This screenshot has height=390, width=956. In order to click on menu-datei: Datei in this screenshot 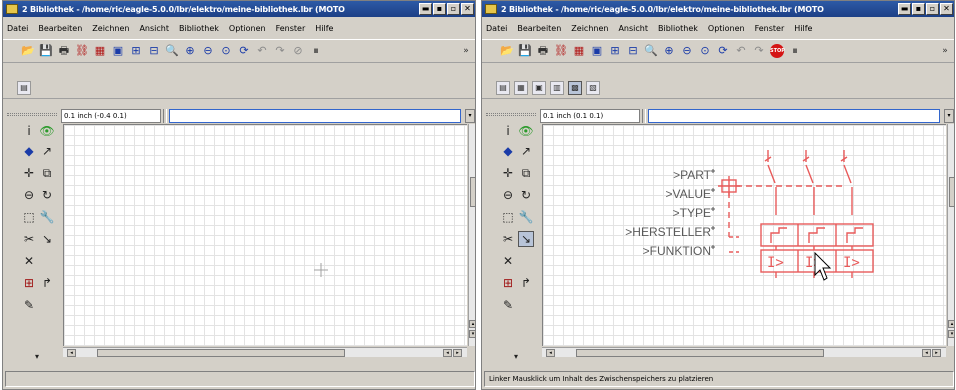, I will do `click(496, 28)`.